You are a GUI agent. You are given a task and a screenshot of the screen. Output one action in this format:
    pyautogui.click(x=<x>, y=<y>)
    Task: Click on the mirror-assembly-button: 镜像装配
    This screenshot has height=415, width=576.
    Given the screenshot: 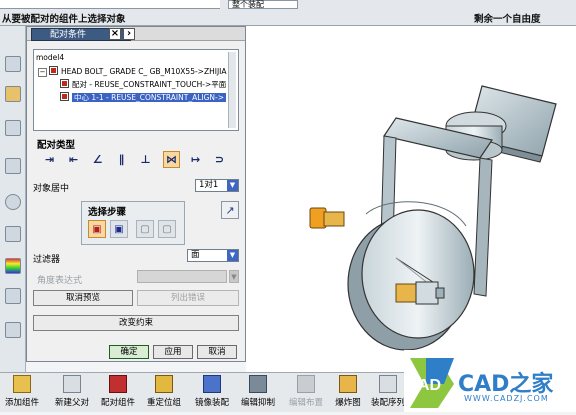 What is the action you would take?
    pyautogui.click(x=212, y=393)
    